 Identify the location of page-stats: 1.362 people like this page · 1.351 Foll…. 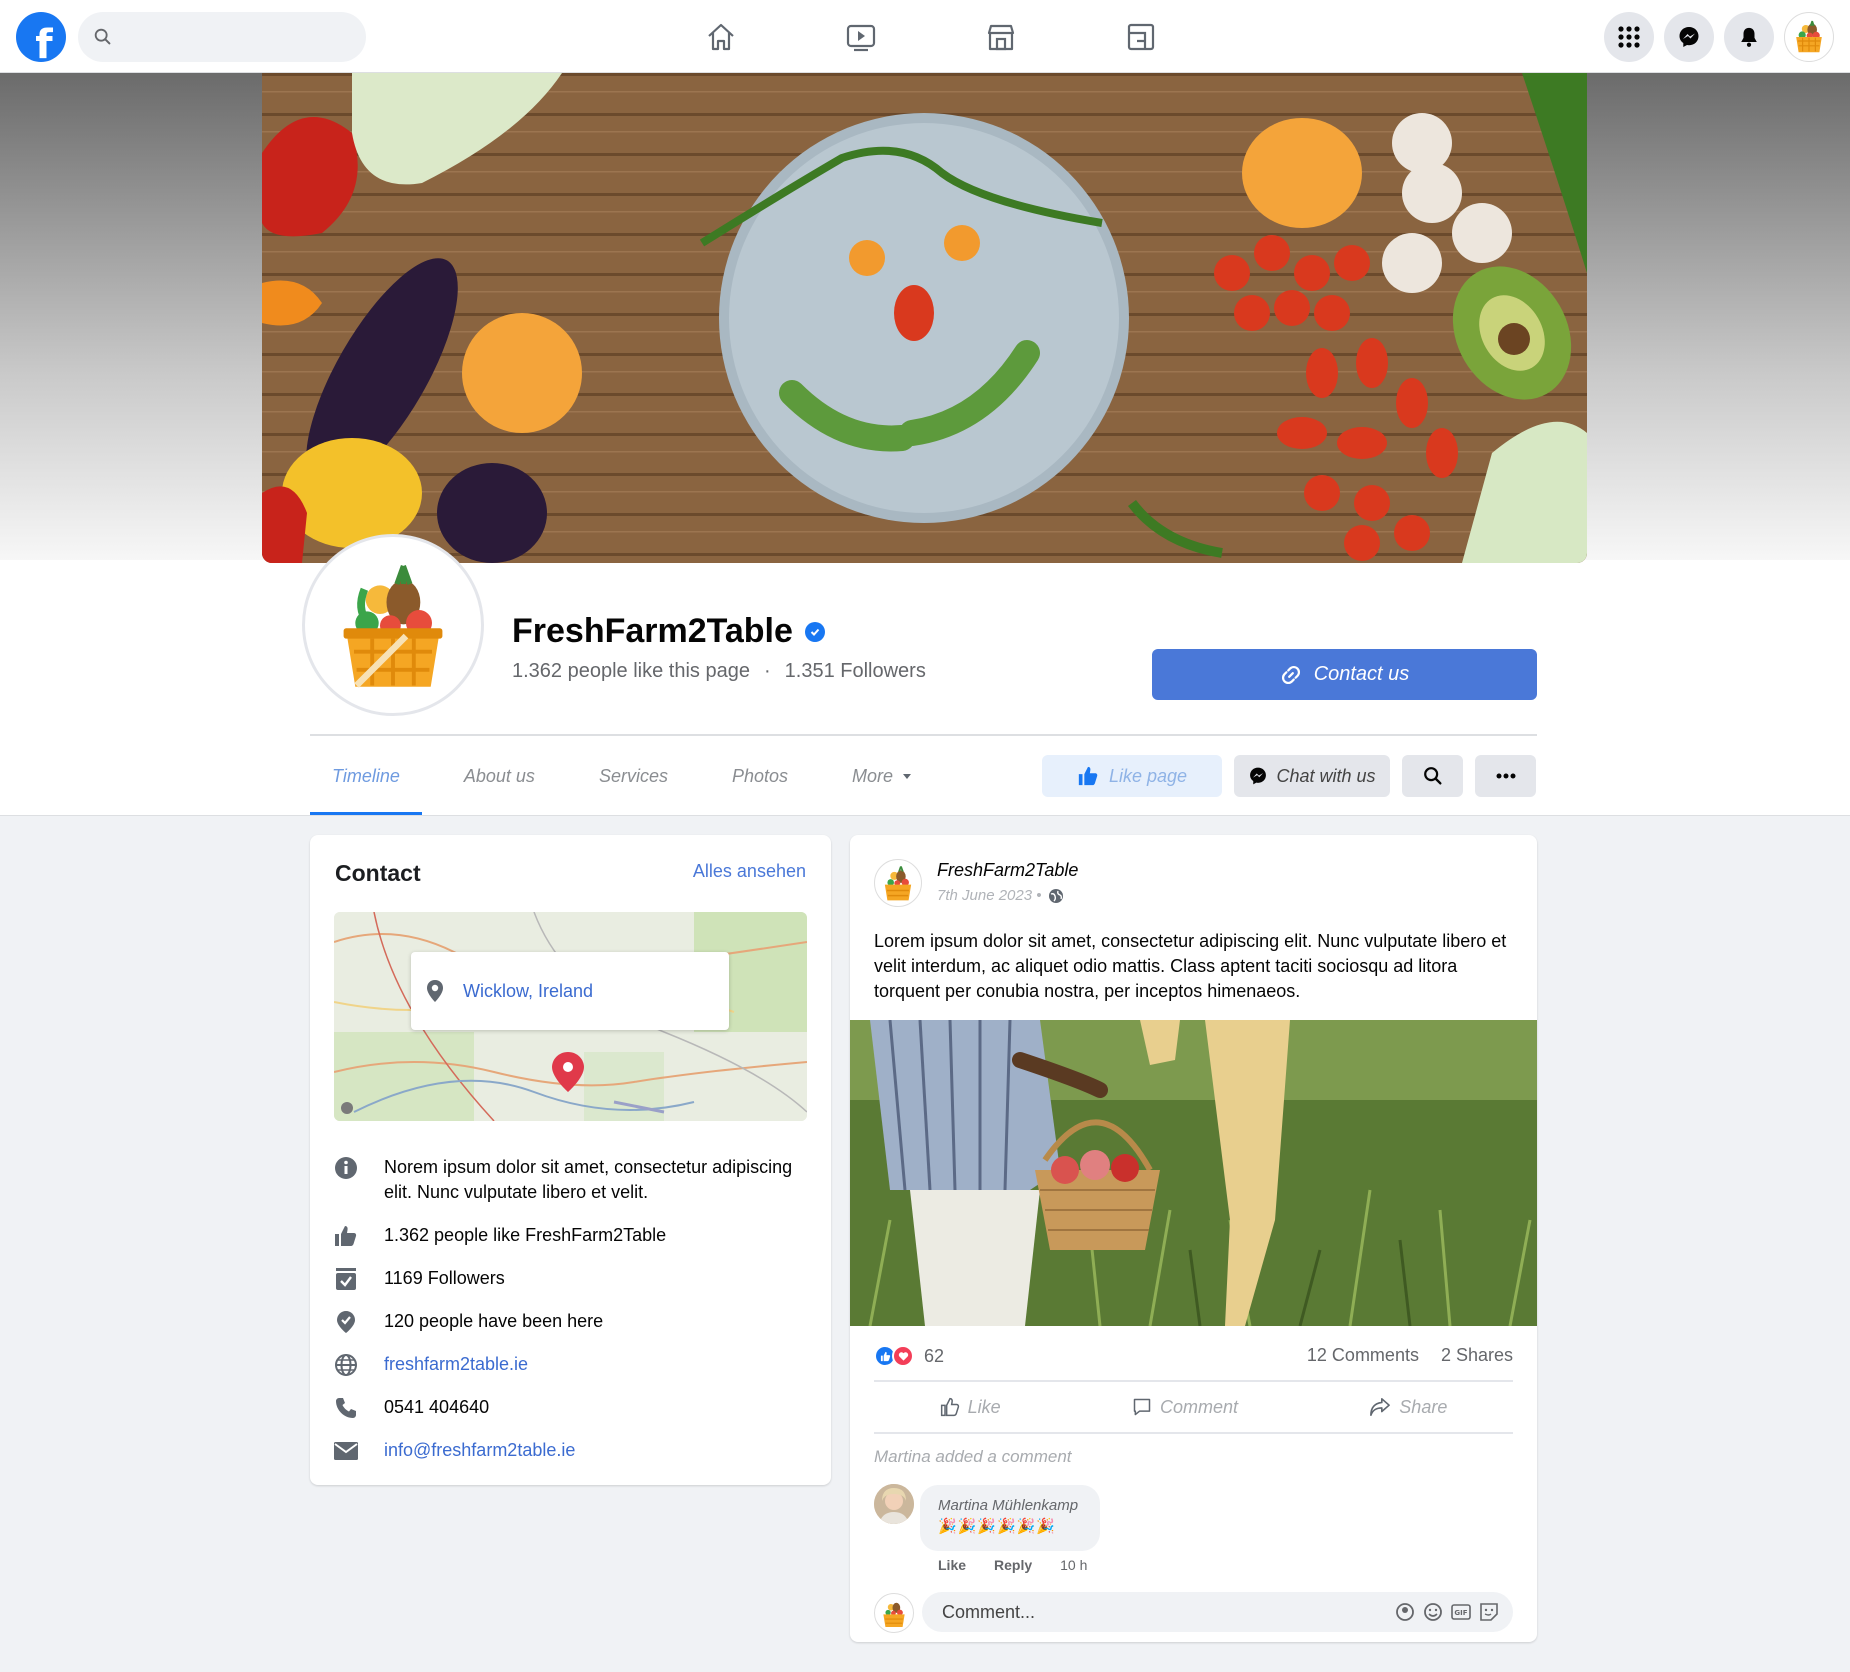
(719, 671).